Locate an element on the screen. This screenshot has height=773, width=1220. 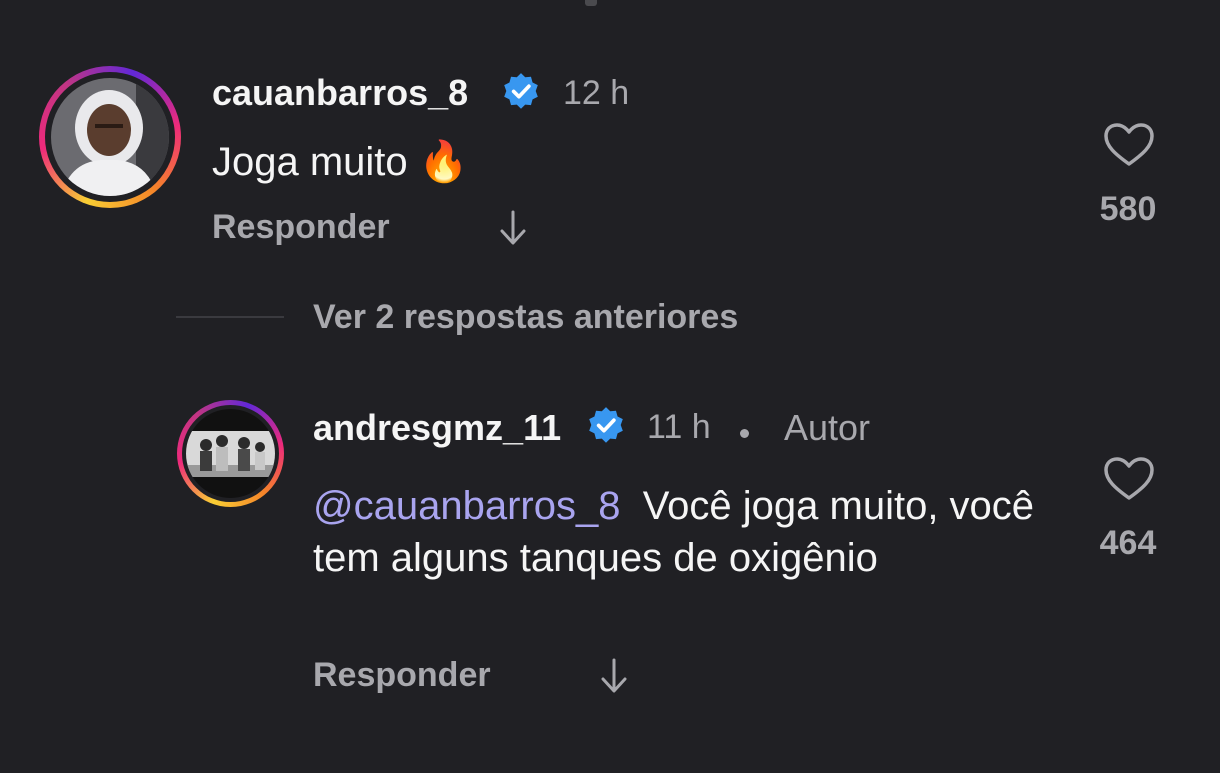
comment-text: Joga muito 🔥 is located at coordinates (340, 162).